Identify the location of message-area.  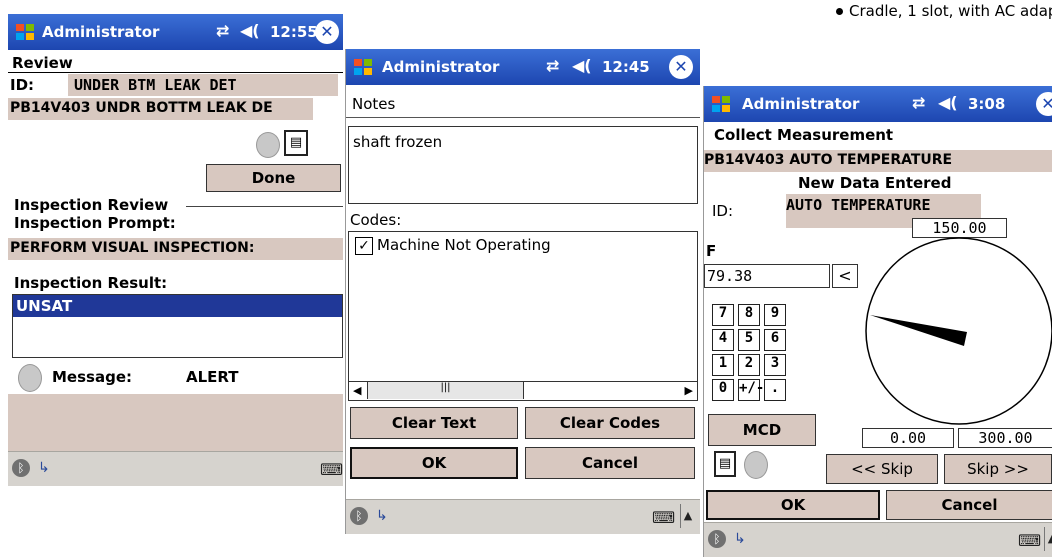
(175, 423).